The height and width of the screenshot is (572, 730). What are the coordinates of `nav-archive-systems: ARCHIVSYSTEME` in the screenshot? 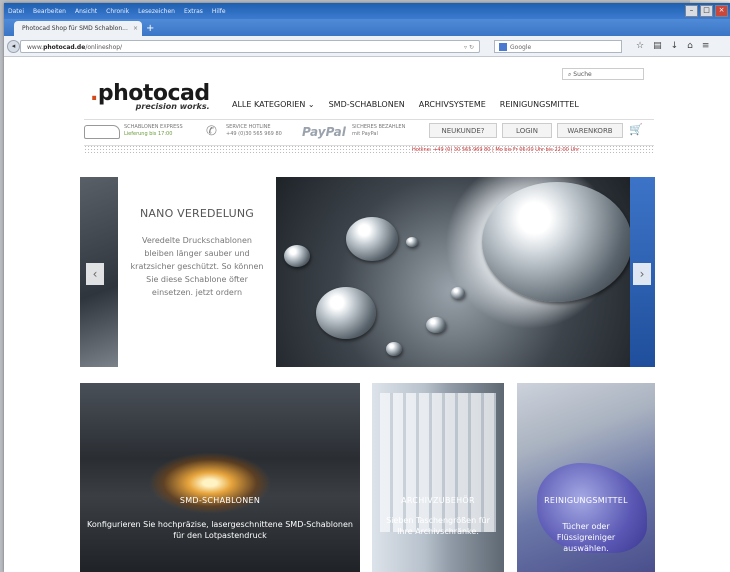 It's located at (452, 104).